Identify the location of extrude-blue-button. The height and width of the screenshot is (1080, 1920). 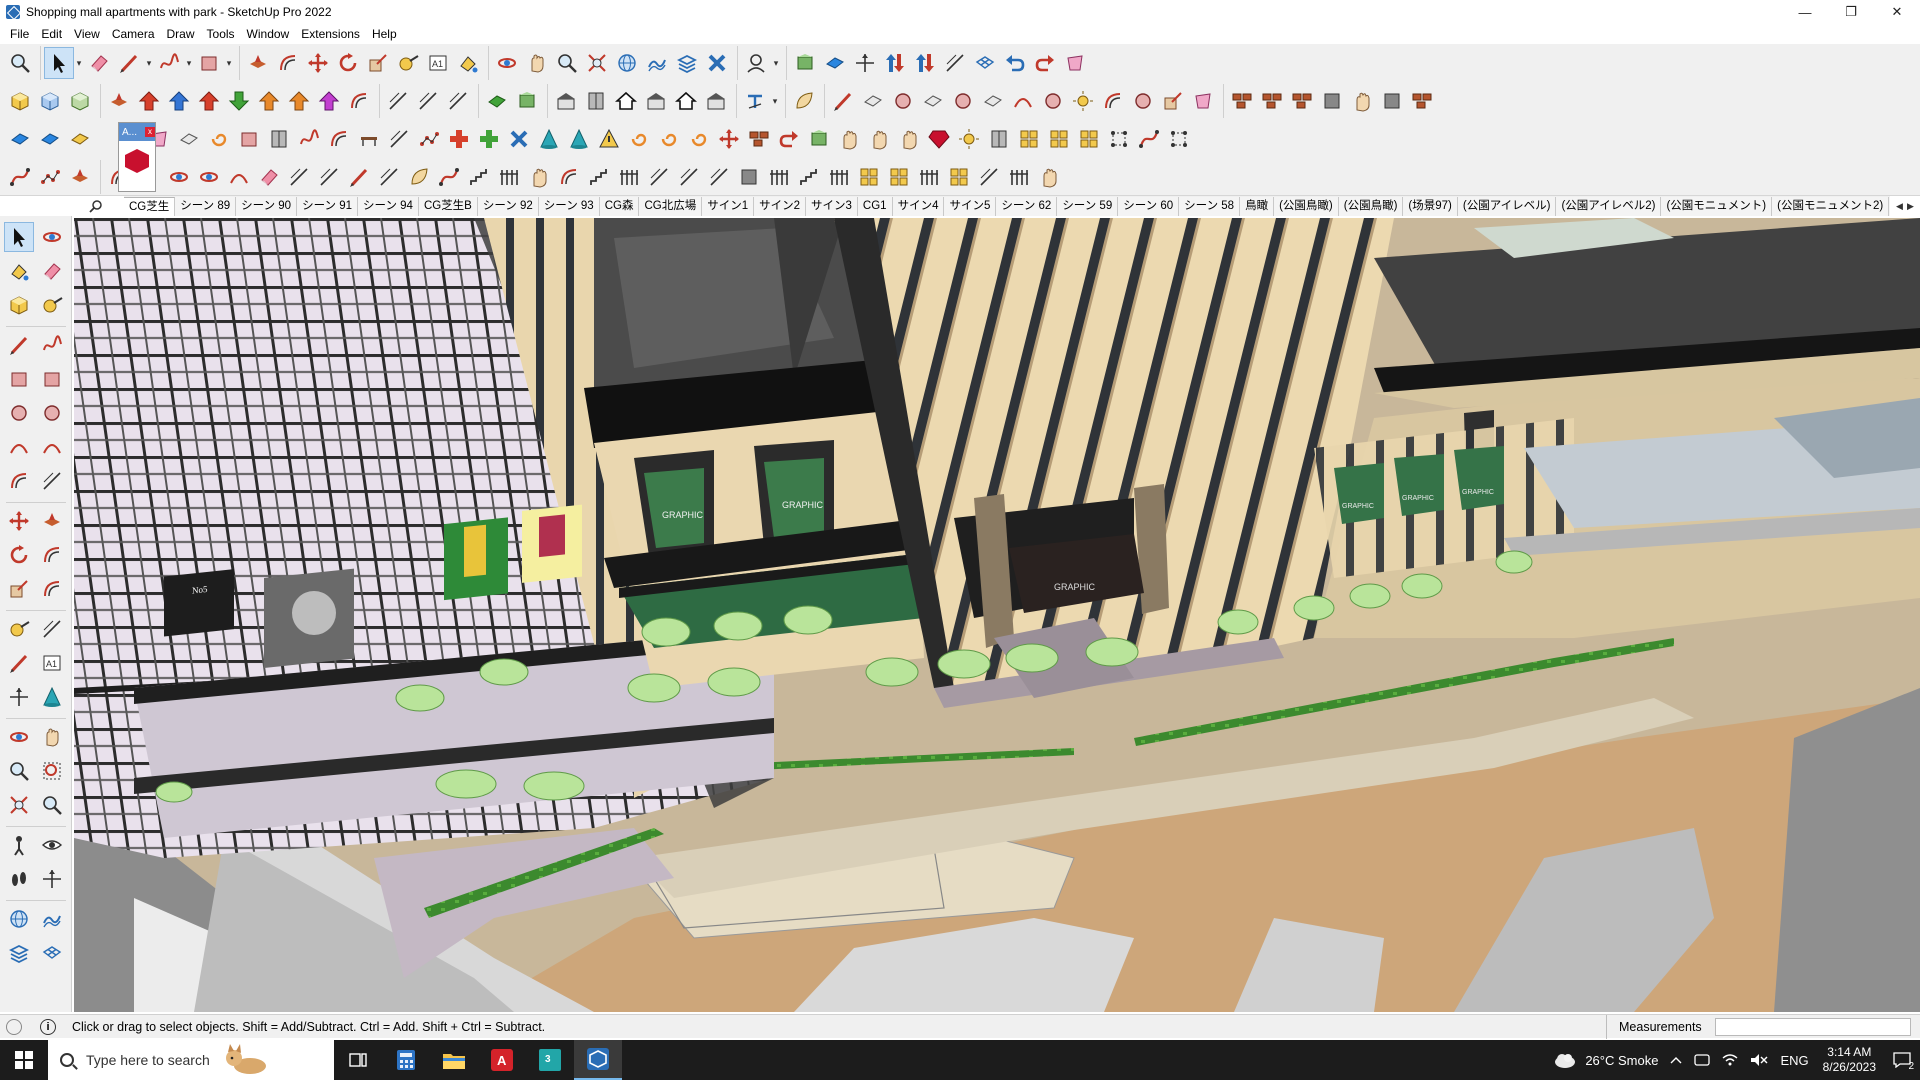
(179, 101).